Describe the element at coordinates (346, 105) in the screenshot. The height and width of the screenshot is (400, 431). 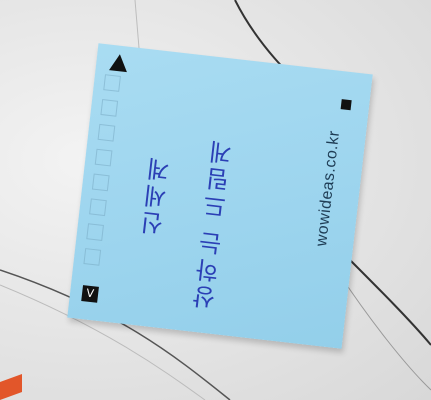
I see `stop-square-icon` at that location.